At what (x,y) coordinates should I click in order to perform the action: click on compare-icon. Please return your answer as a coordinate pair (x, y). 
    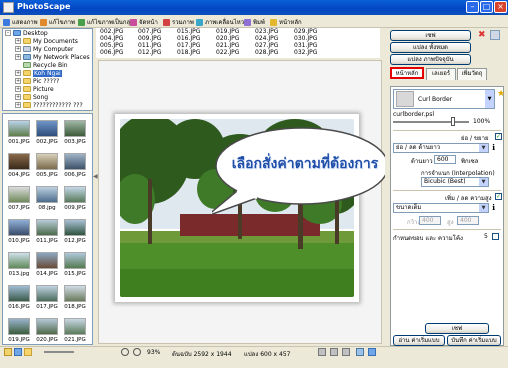
    Looking at the image, I should click on (346, 352).